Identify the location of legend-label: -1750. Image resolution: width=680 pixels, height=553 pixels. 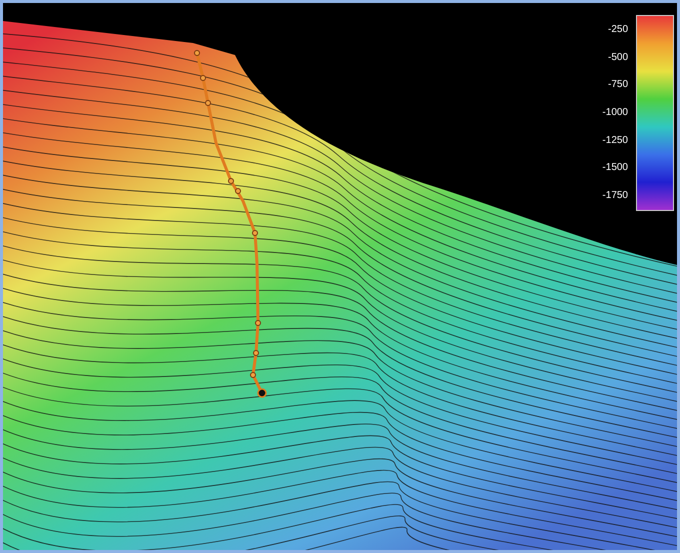
(615, 195).